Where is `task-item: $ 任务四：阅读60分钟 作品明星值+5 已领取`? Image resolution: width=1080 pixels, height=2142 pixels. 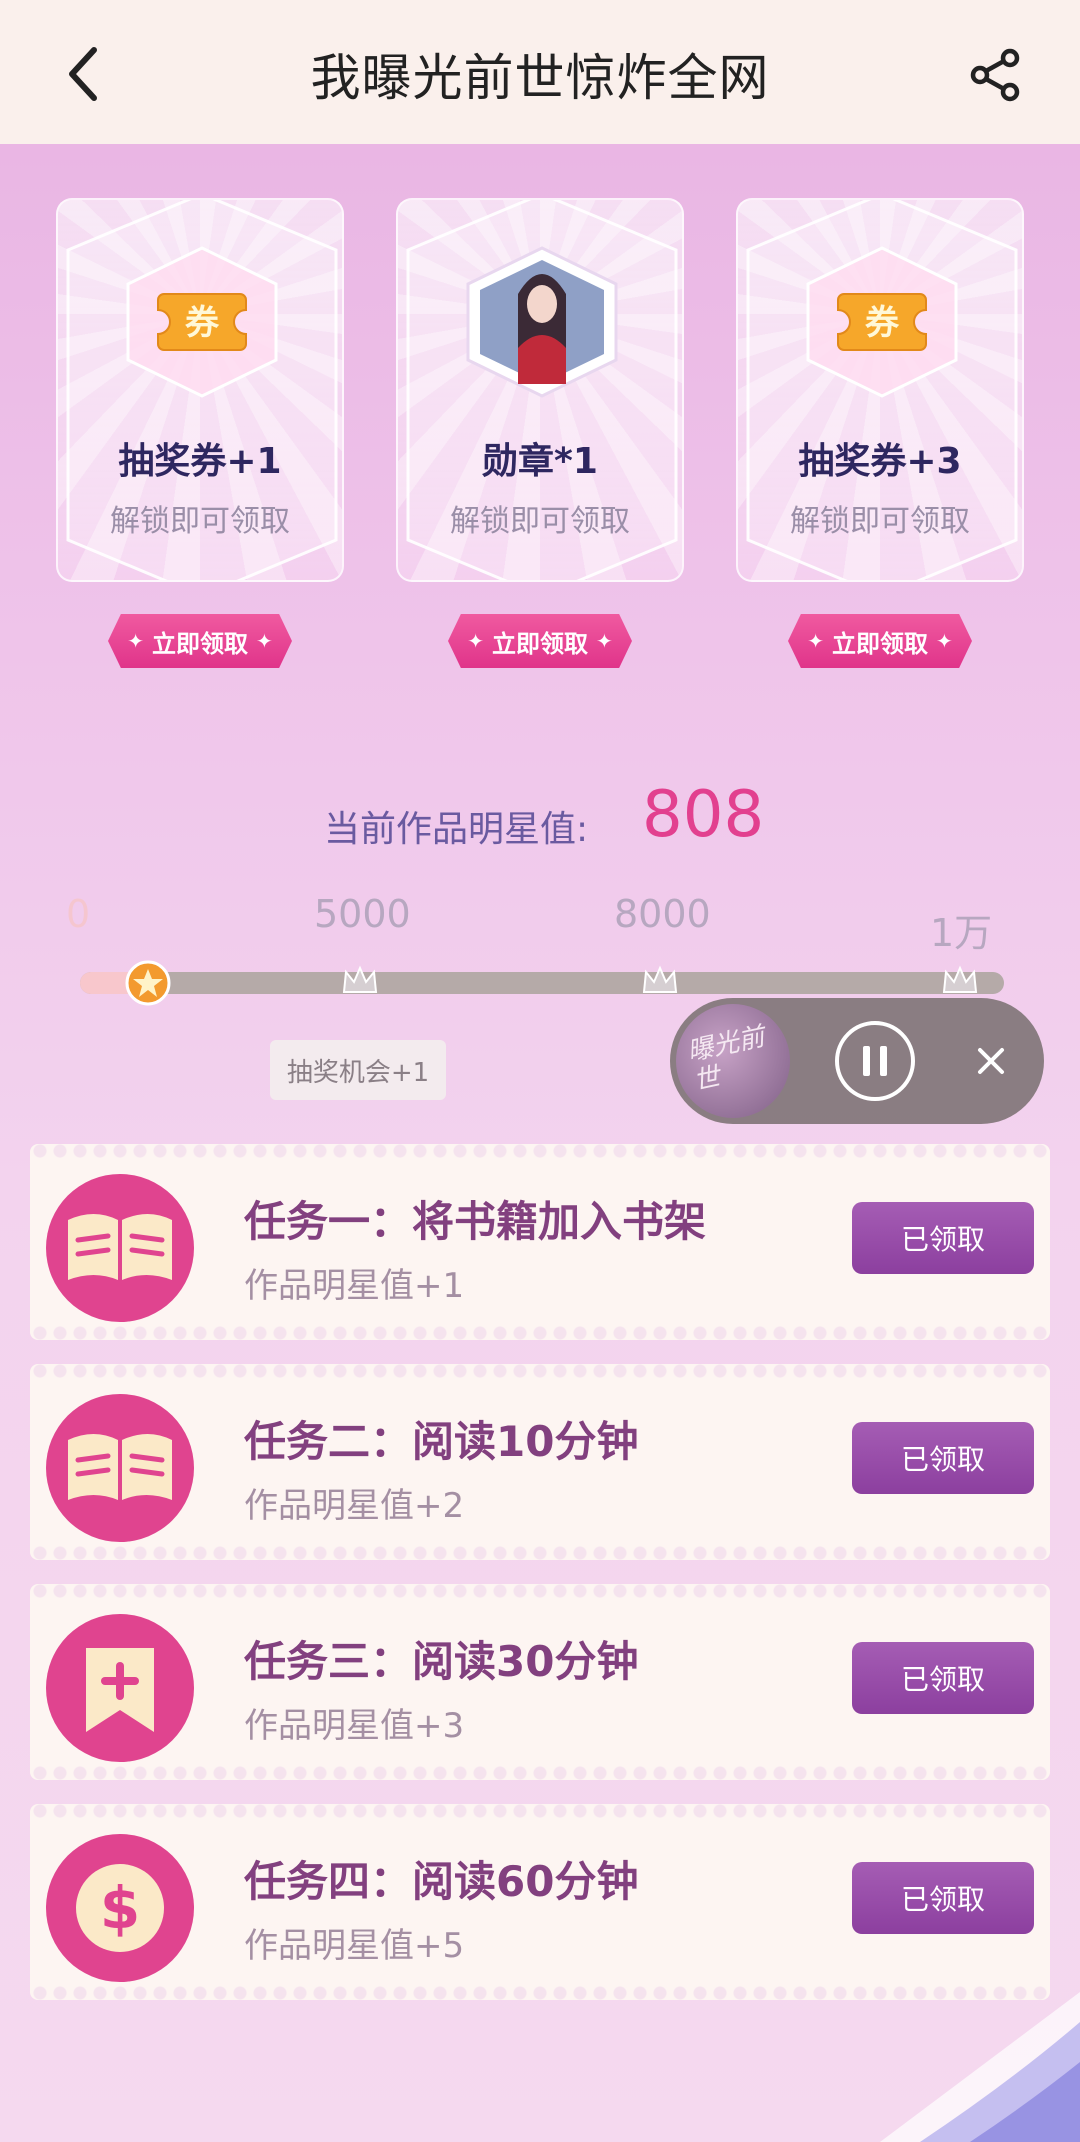 task-item: $ 任务四：阅读60分钟 作品明星值+5 已领取 is located at coordinates (540, 1902).